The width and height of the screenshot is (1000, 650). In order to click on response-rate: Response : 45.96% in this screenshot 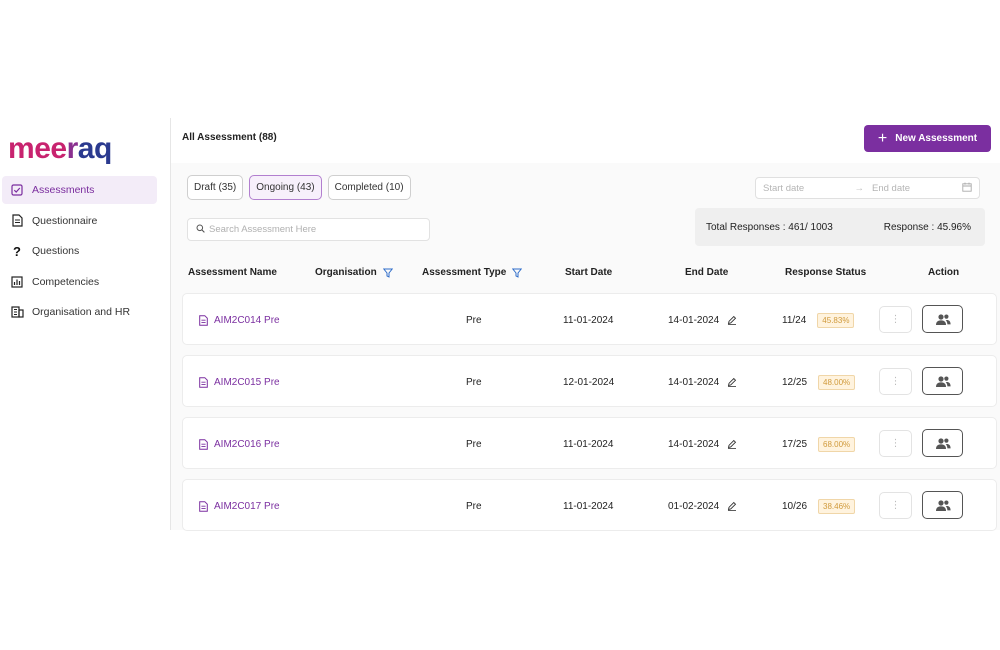, I will do `click(927, 227)`.